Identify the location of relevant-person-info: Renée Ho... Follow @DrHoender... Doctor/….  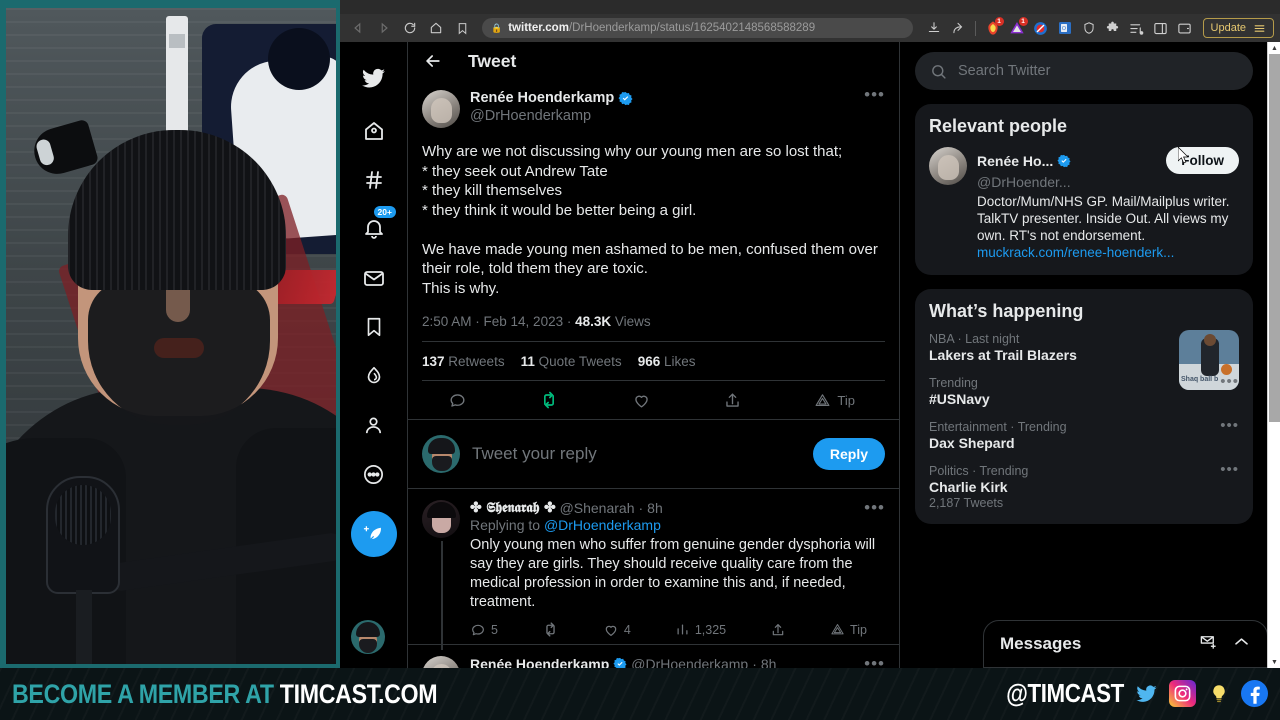
(1108, 204).